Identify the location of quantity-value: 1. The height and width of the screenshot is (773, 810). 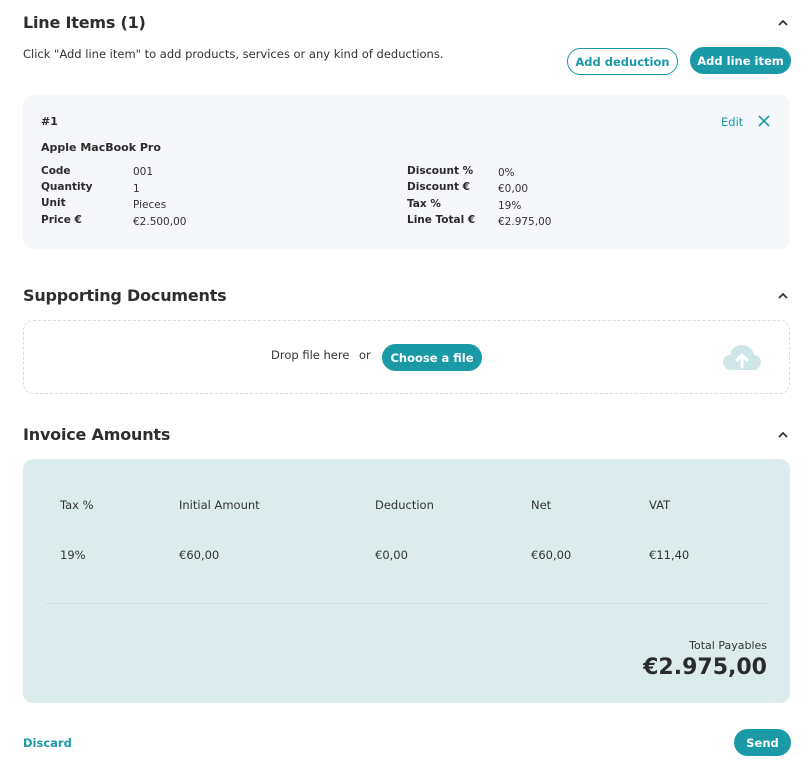
(136, 189).